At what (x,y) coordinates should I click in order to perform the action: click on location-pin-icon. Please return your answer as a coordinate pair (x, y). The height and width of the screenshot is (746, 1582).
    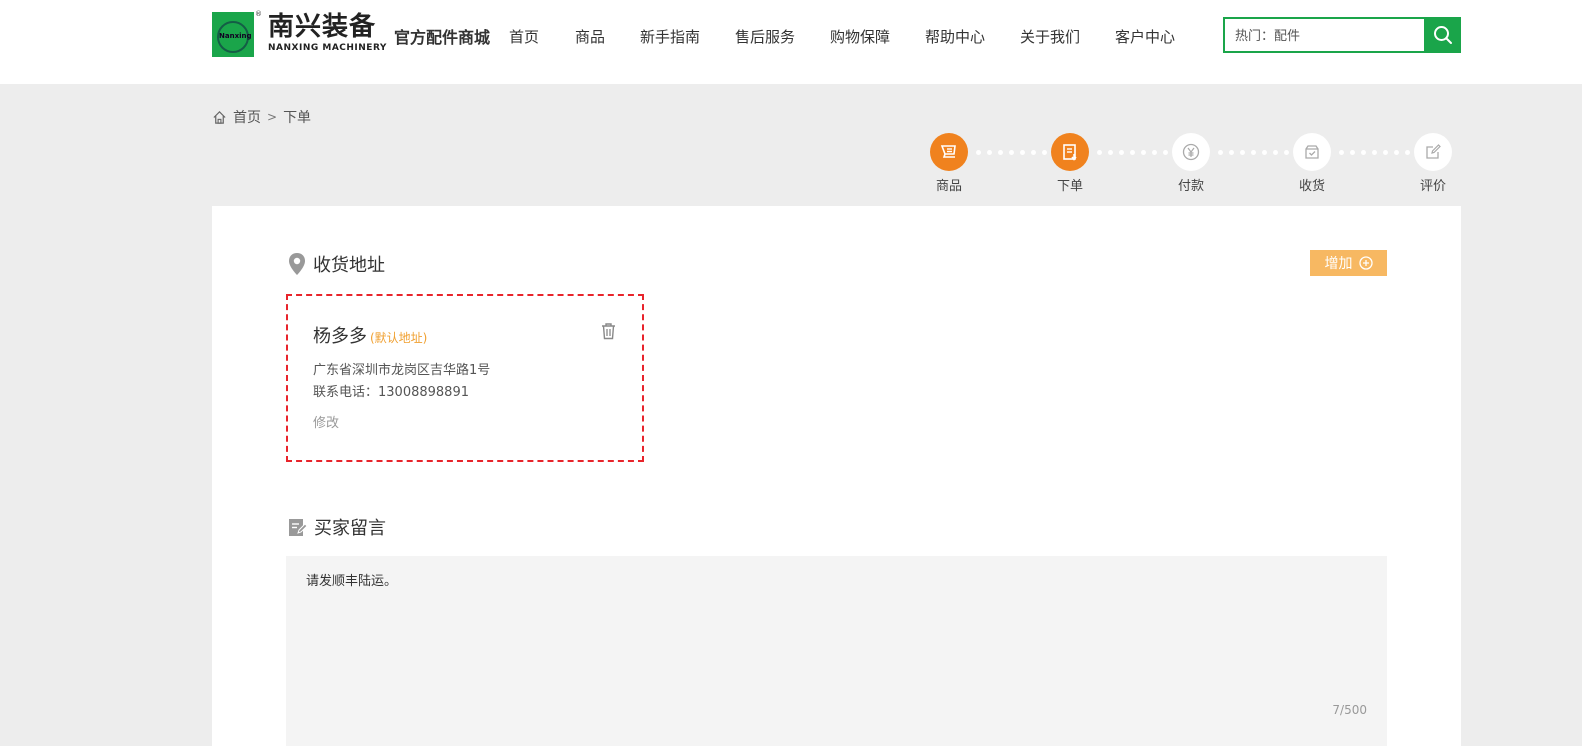
    Looking at the image, I should click on (297, 264).